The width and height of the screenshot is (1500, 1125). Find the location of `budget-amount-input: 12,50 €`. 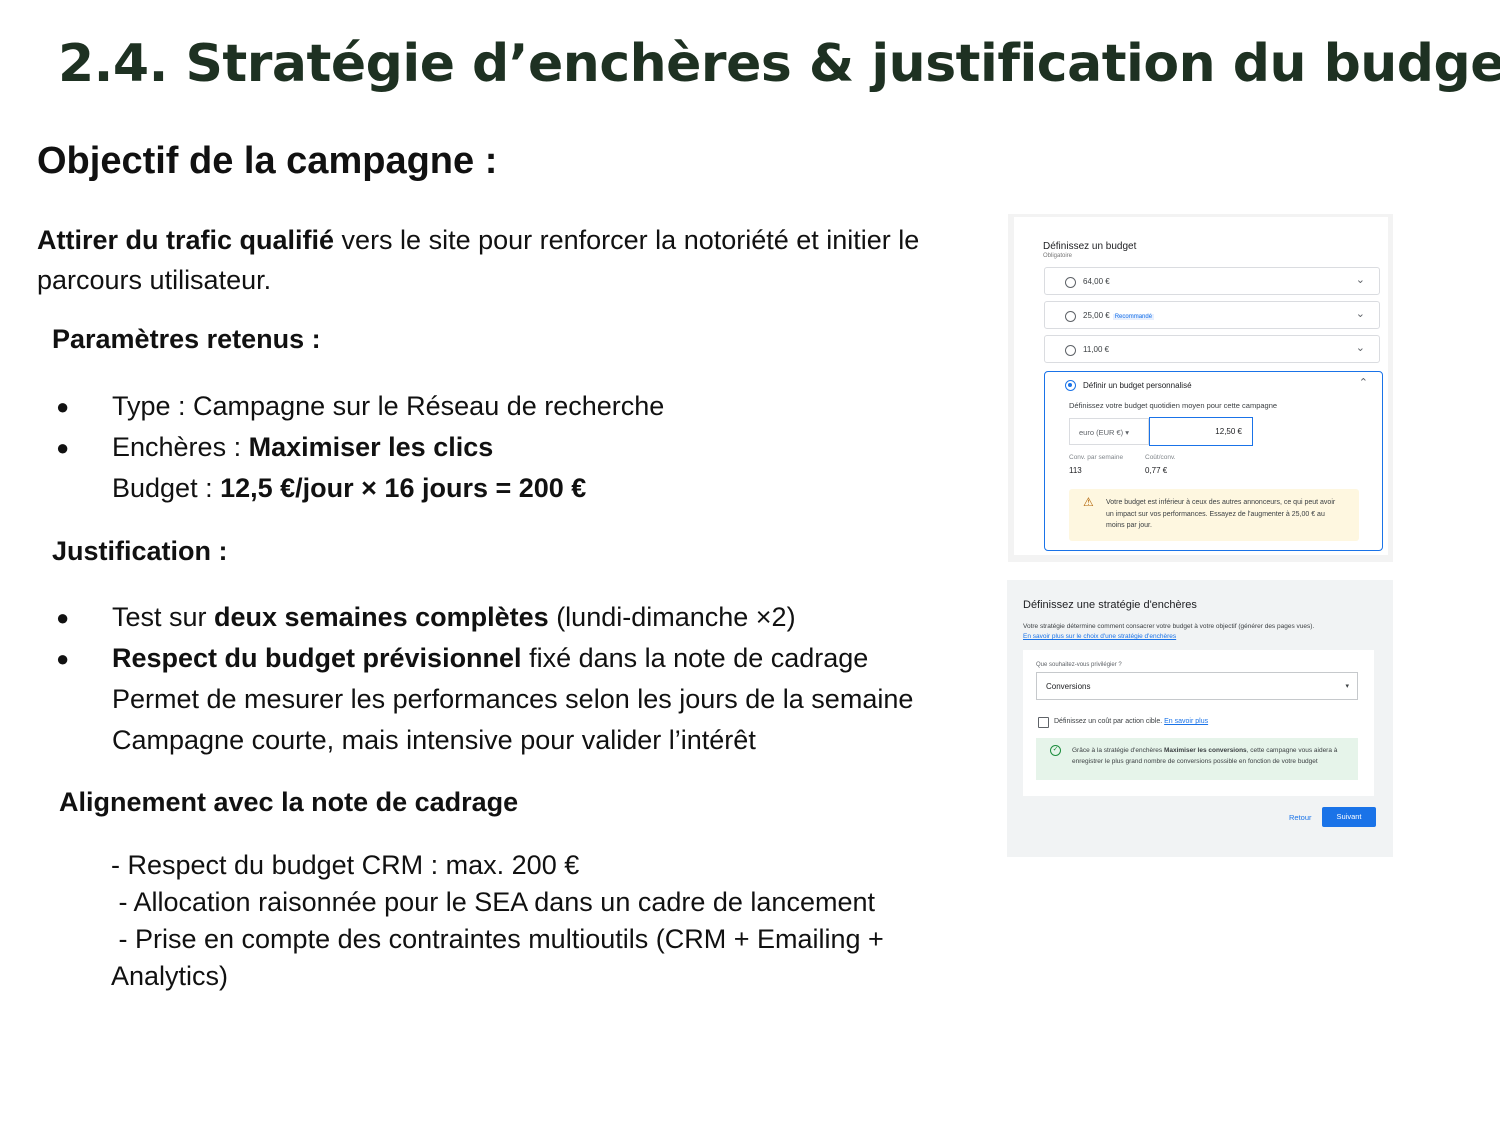

budget-amount-input: 12,50 € is located at coordinates (1201, 431).